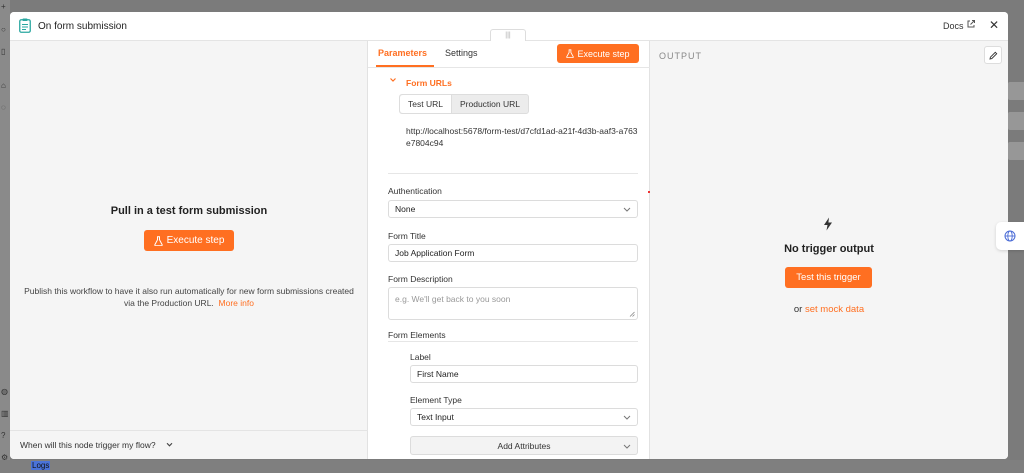 This screenshot has width=1024, height=473. Describe the element at coordinates (438, 374) in the screenshot. I see `element-label-value: First Name` at that location.